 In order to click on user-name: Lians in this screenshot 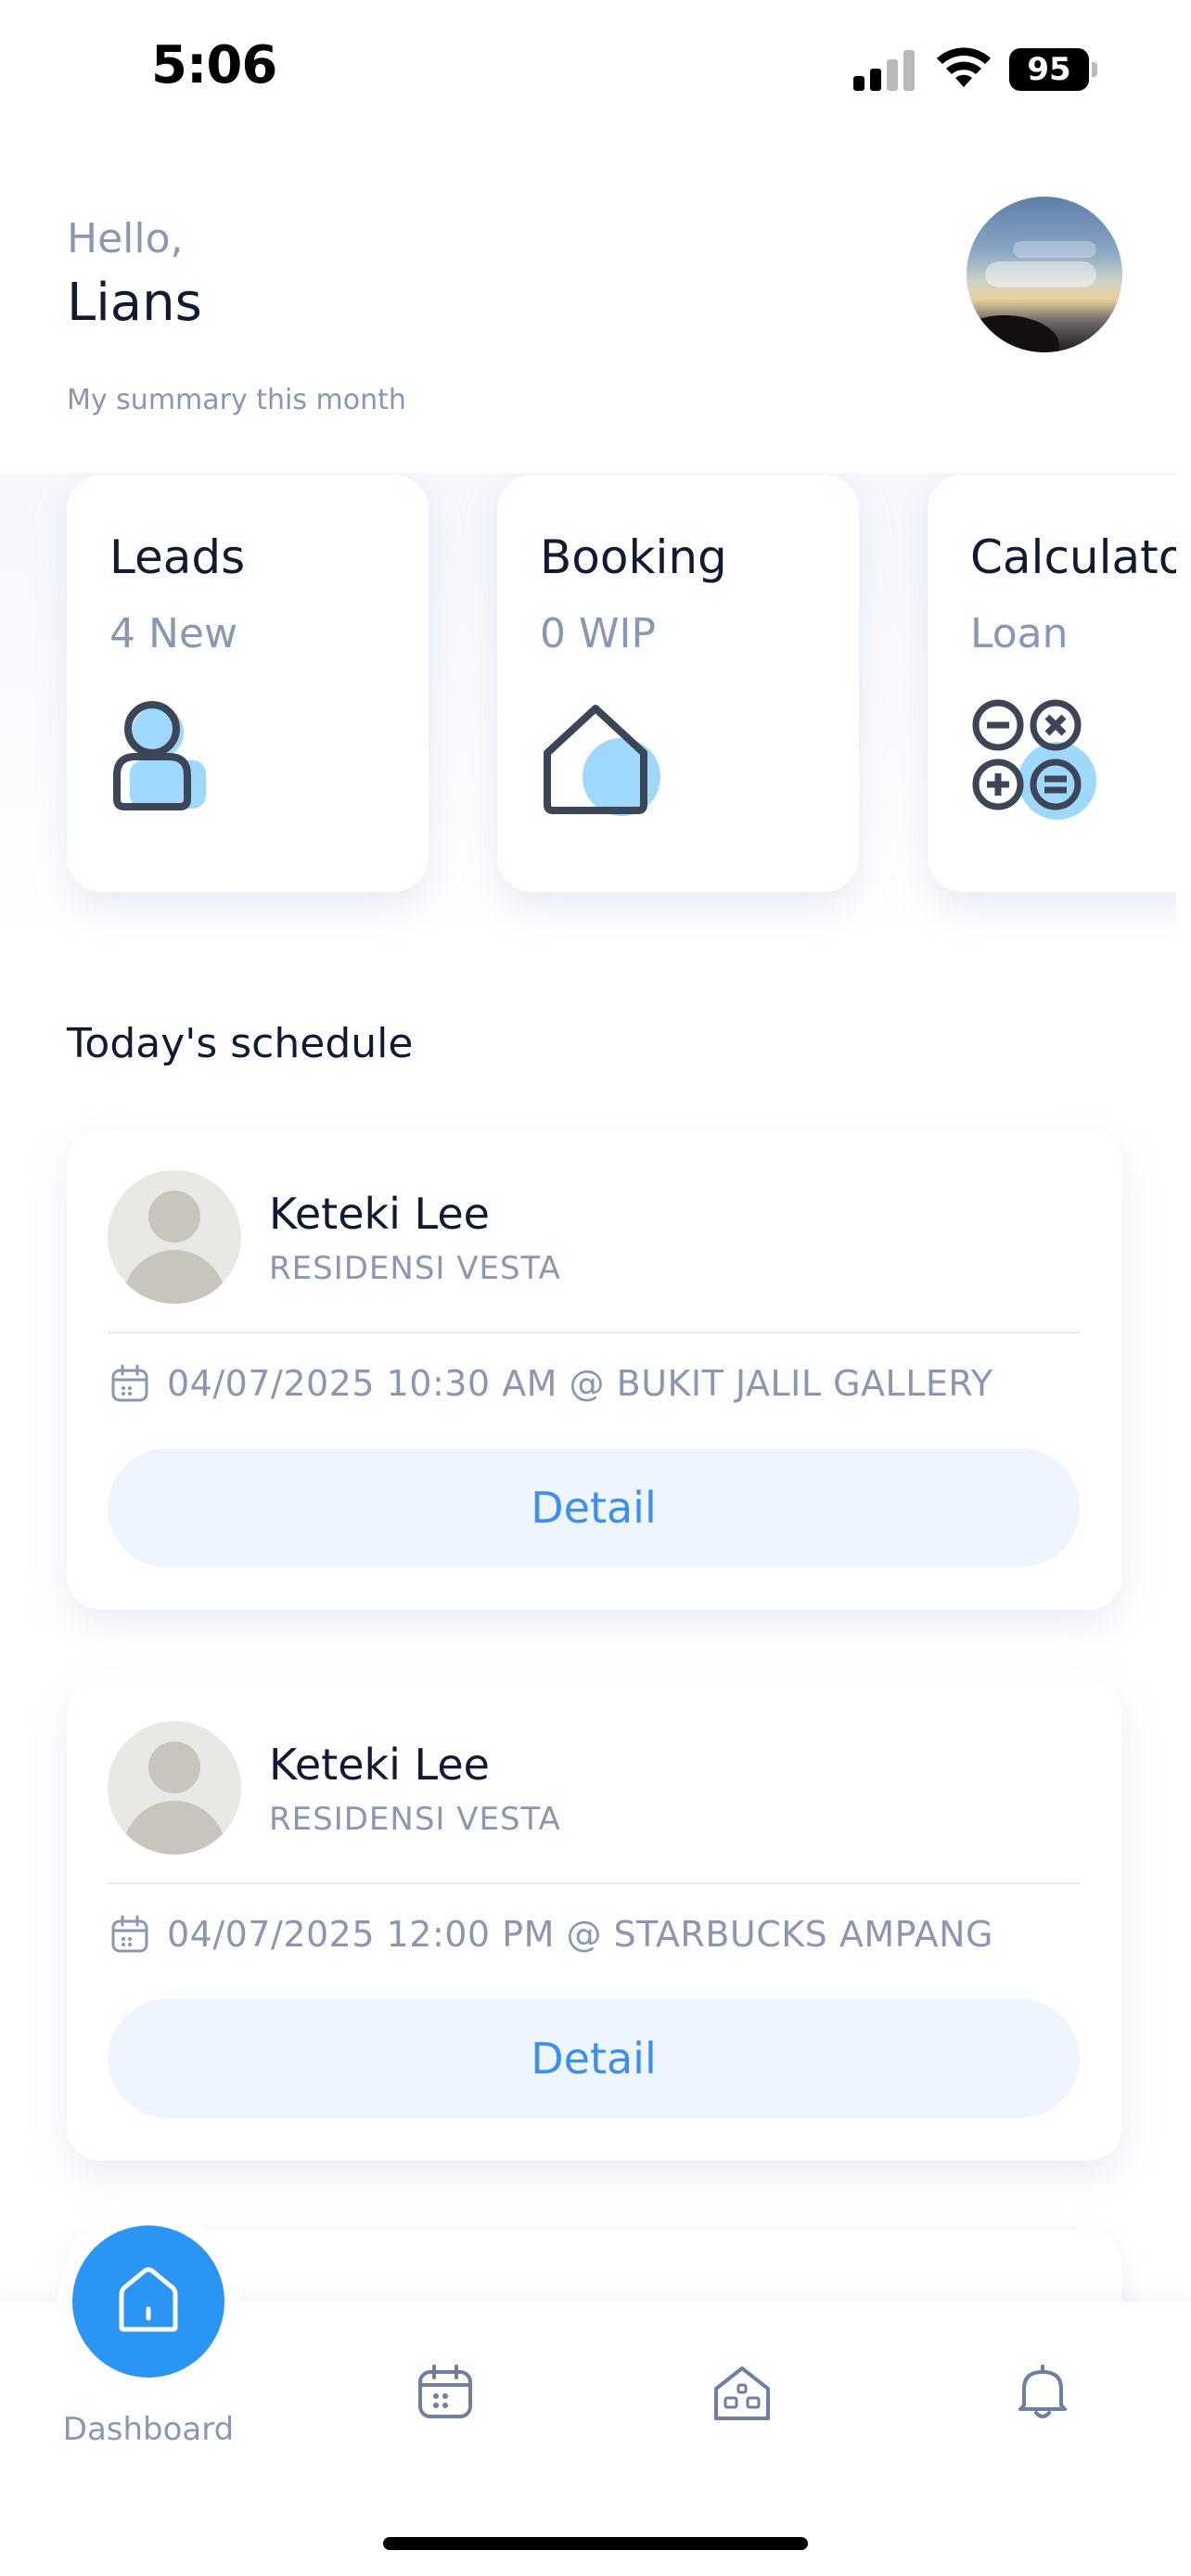, I will do `click(134, 303)`.